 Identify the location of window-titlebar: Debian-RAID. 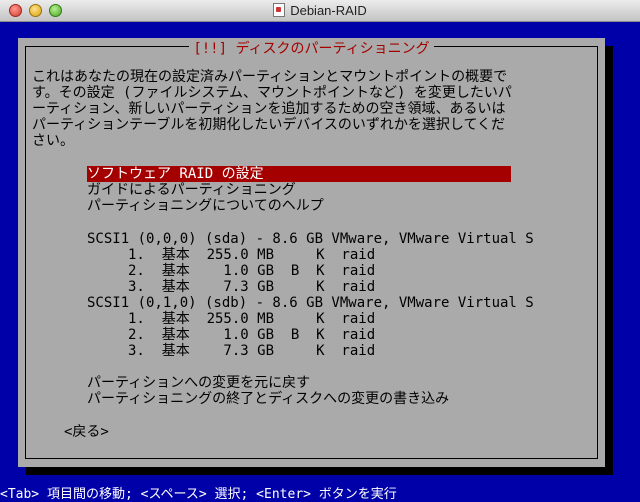
(320, 11).